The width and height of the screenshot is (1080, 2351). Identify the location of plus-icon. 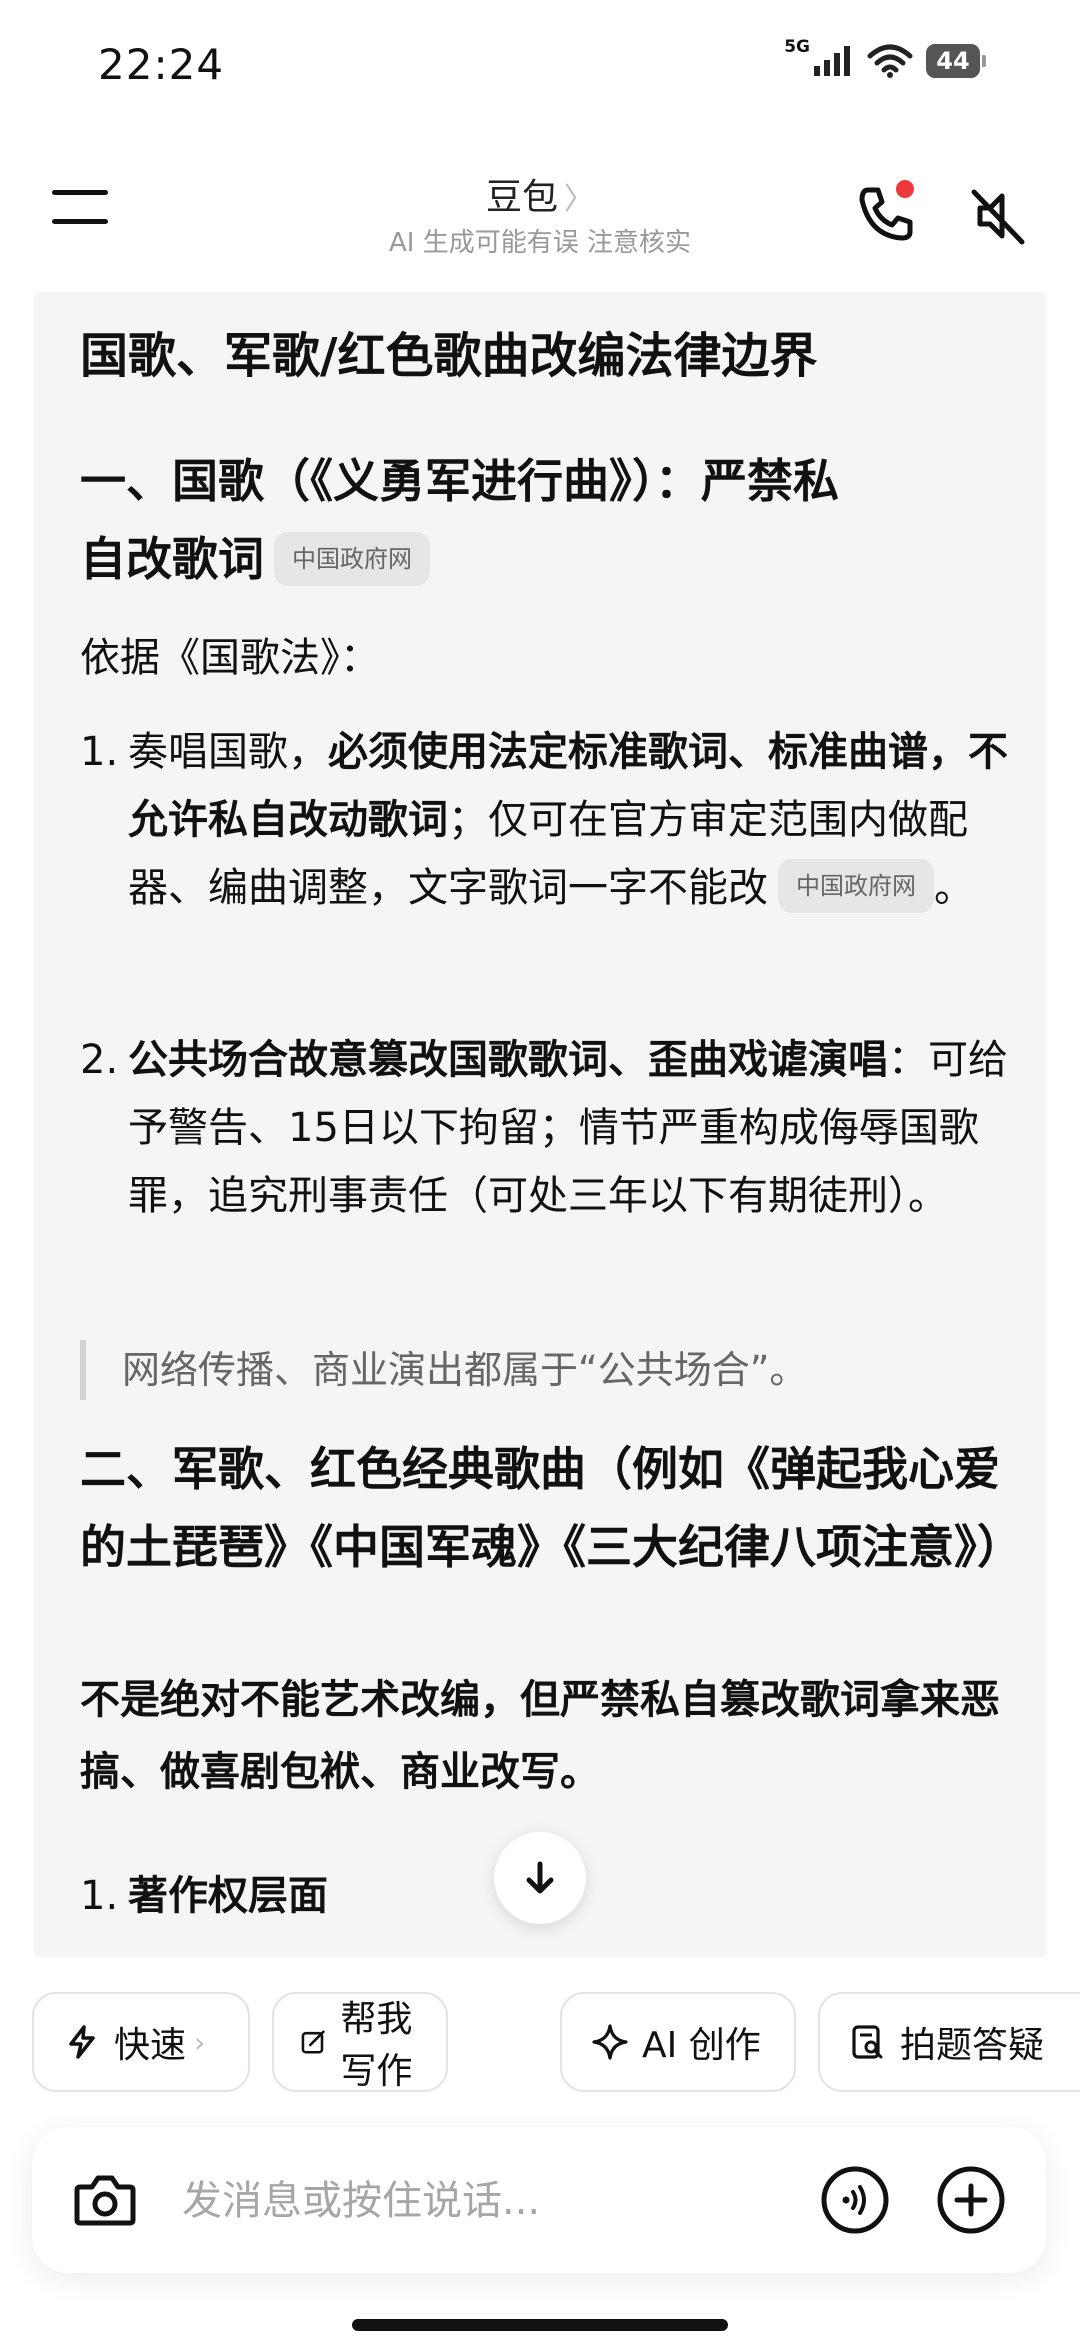
(971, 2200).